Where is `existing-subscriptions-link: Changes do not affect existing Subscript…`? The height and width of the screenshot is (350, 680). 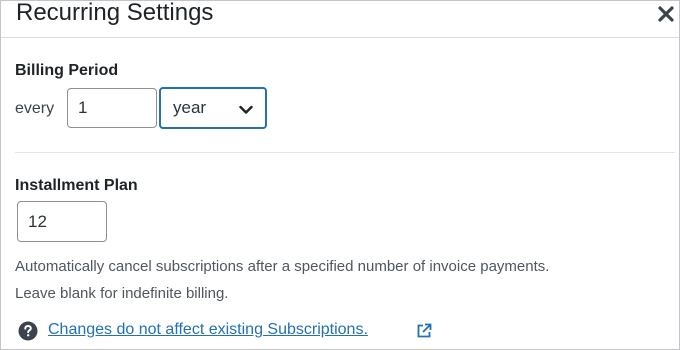 existing-subscriptions-link: Changes do not affect existing Subscript… is located at coordinates (208, 330).